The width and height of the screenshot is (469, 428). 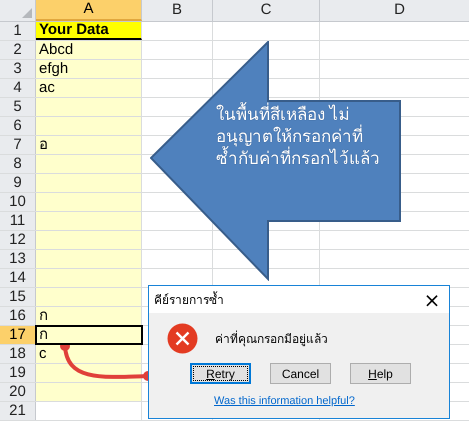 What do you see at coordinates (89, 69) in the screenshot?
I see `table-cell: efgh` at bounding box center [89, 69].